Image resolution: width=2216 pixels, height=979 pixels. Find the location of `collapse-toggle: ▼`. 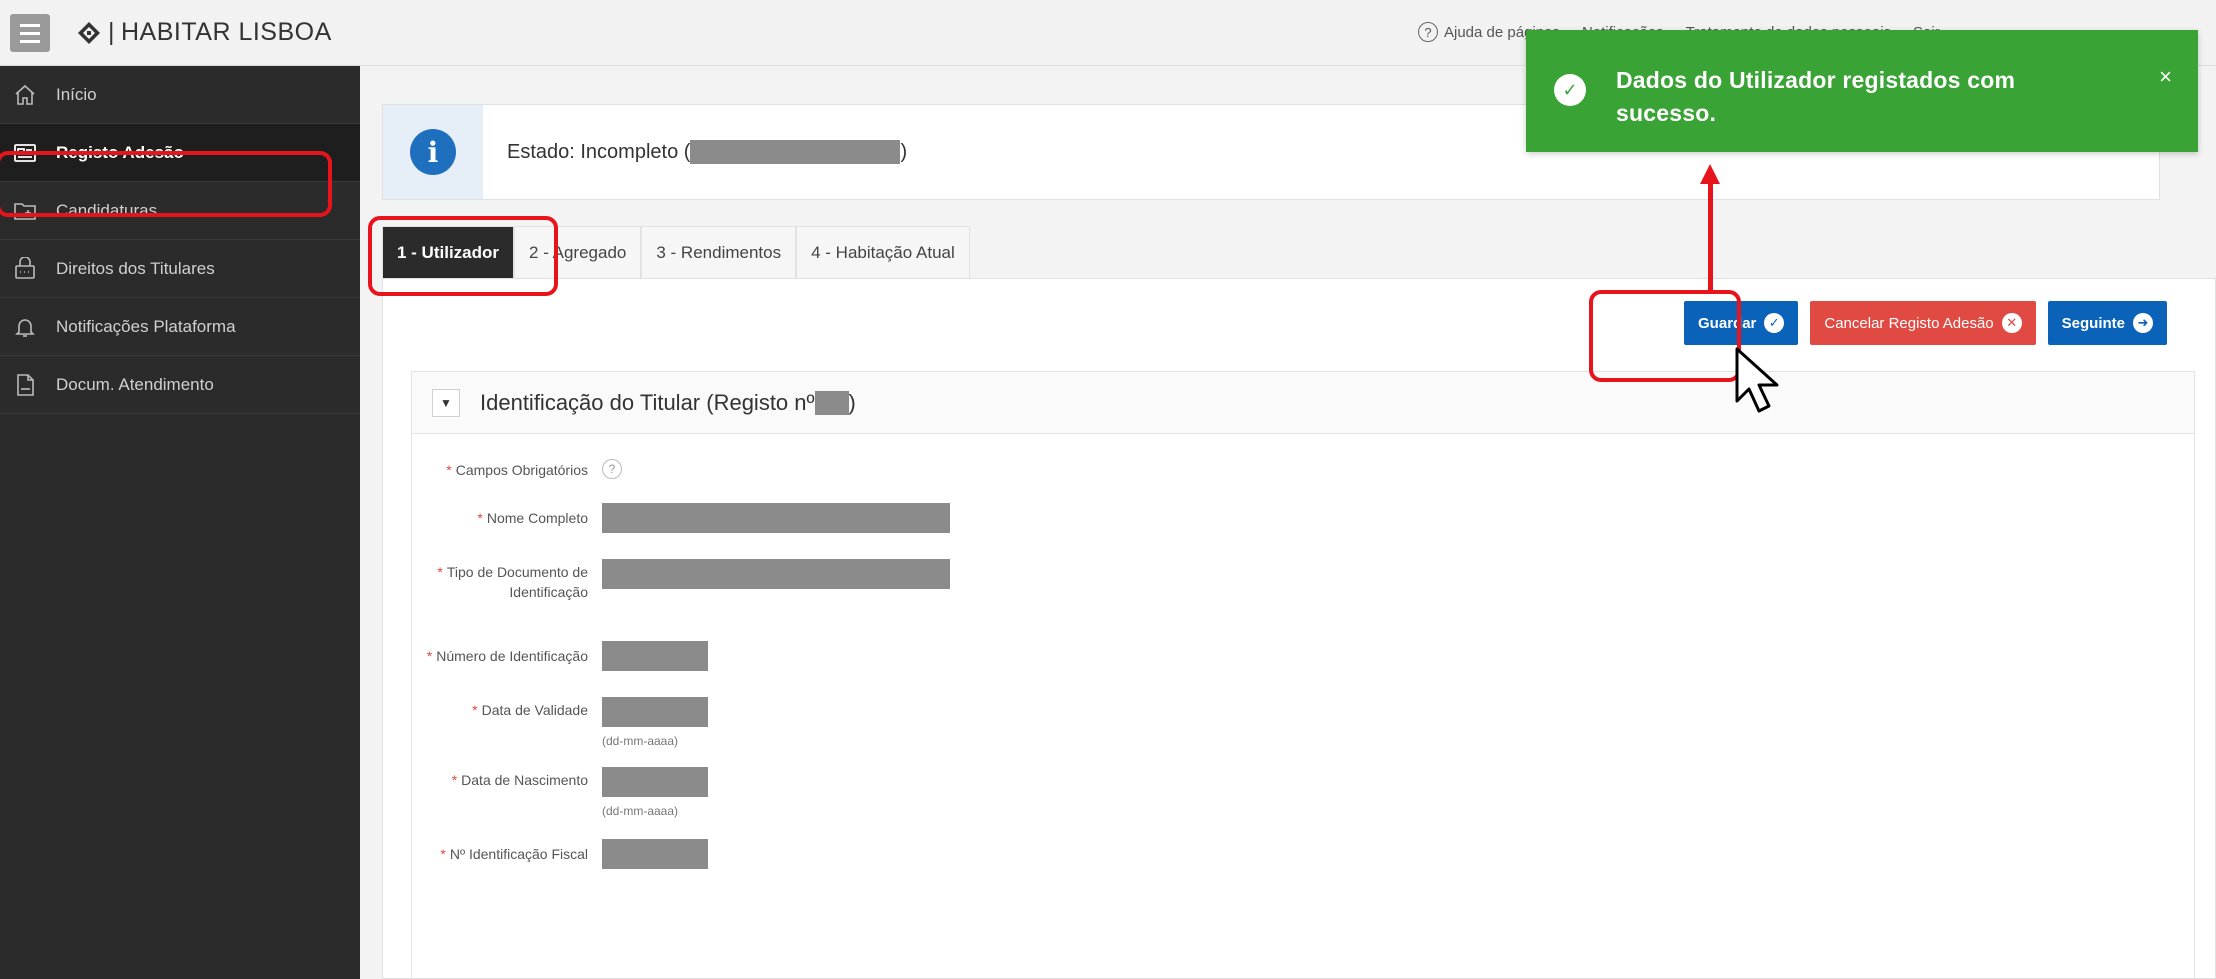

collapse-toggle: ▼ is located at coordinates (446, 402).